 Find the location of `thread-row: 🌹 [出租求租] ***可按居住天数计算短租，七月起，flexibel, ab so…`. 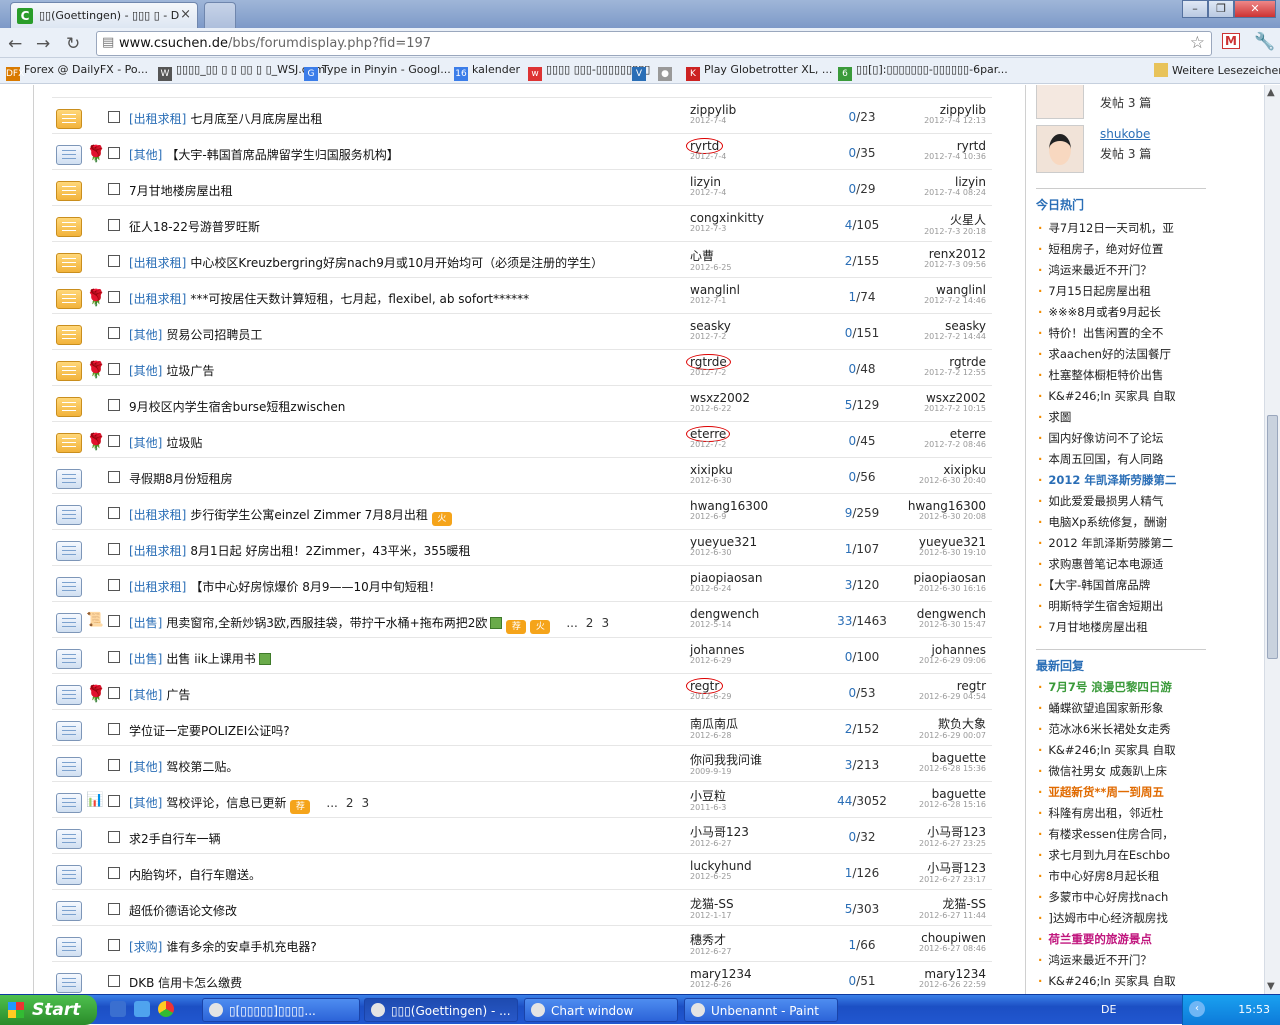

thread-row: 🌹 [出租求租] ***可按居住天数计算短租，七月起，flexibel, ab so… is located at coordinates (522, 296).